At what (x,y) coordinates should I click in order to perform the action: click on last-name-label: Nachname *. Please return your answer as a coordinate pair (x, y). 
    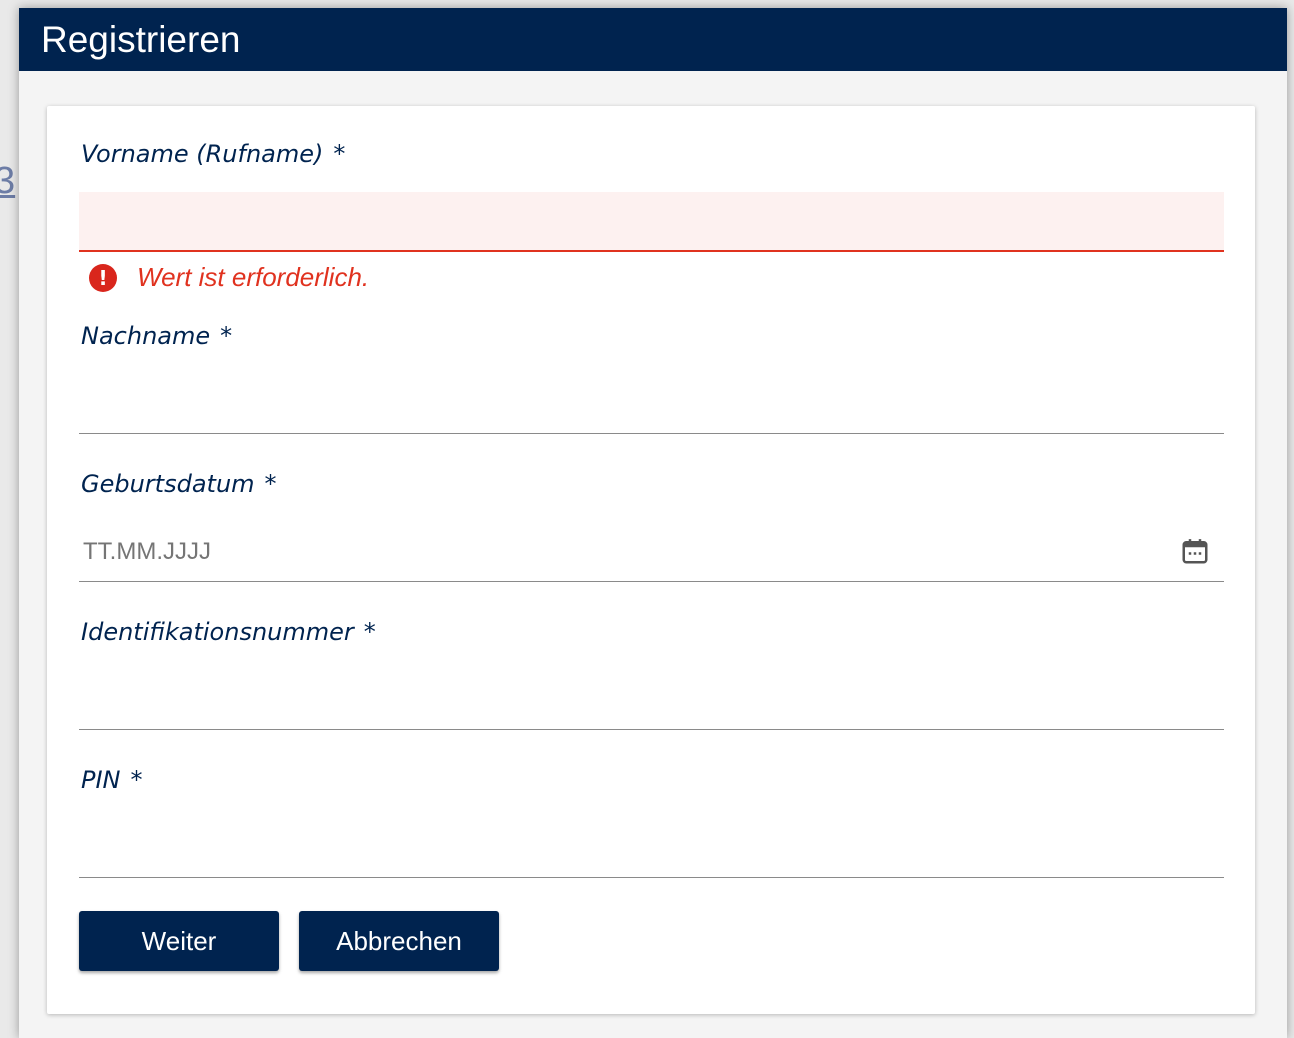
    Looking at the image, I should click on (156, 336).